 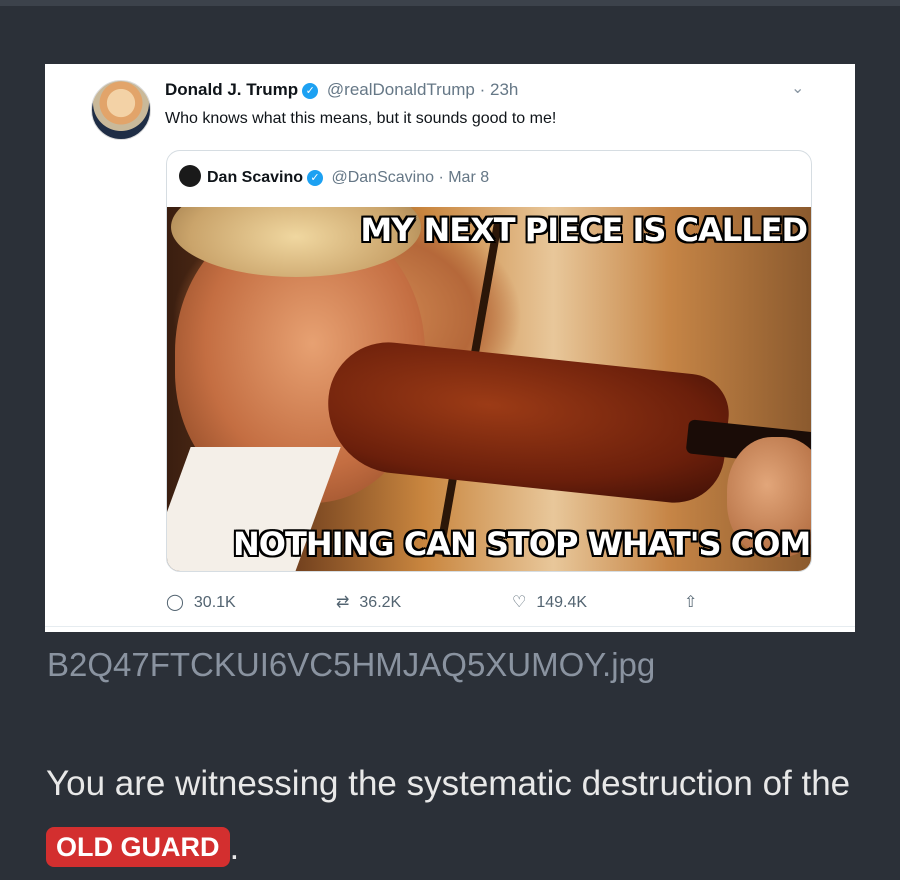 What do you see at coordinates (463, 177) in the screenshot?
I see `quoted-time: · Mar 8` at bounding box center [463, 177].